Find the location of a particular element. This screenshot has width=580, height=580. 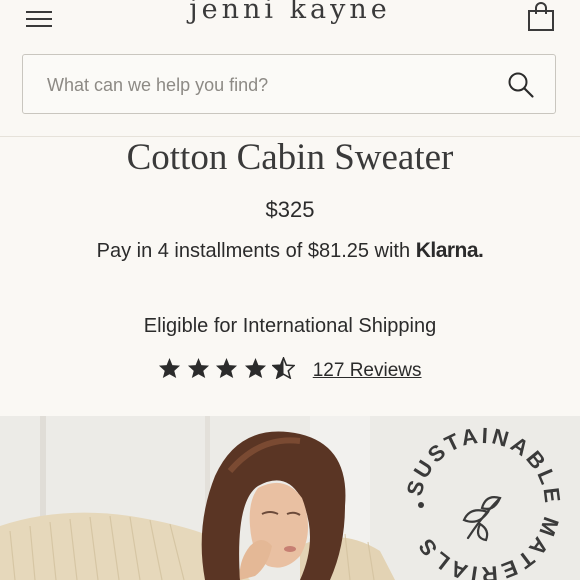

shipping-eligibility: Eligible for International Shipping is located at coordinates (290, 326).